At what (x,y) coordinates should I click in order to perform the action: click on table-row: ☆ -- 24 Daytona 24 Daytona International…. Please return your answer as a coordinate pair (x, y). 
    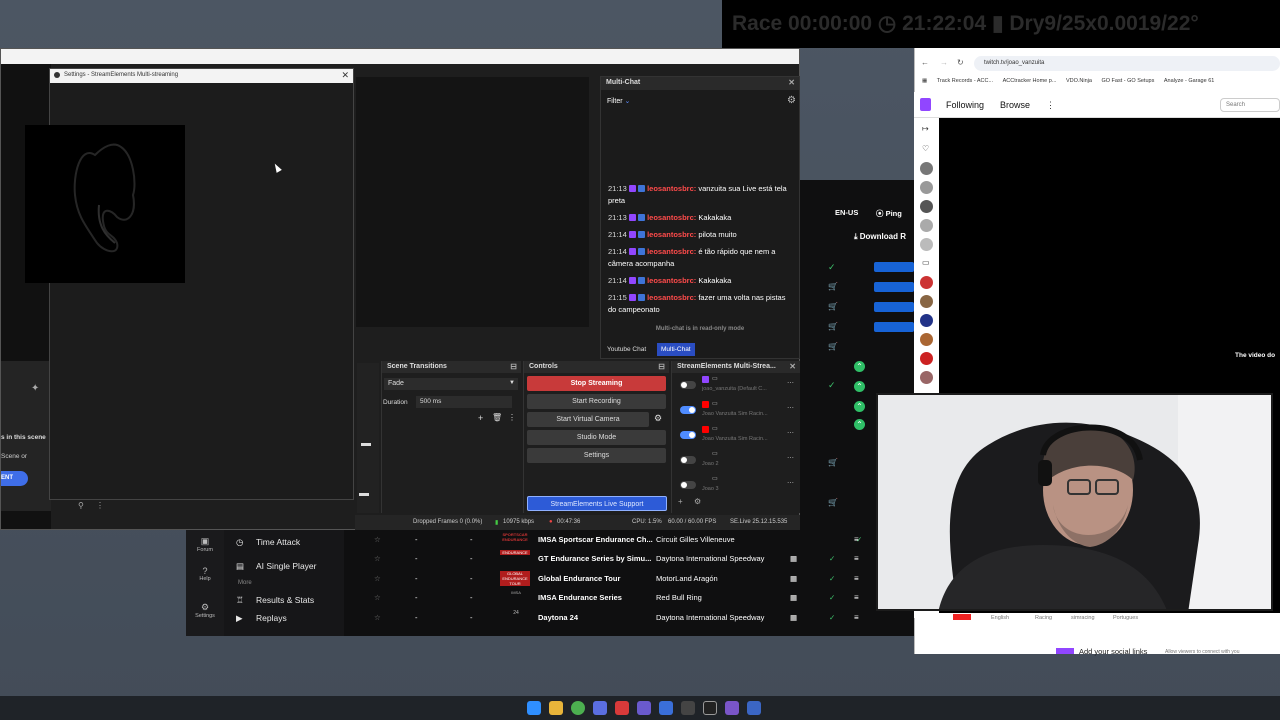
    Looking at the image, I should click on (642, 617).